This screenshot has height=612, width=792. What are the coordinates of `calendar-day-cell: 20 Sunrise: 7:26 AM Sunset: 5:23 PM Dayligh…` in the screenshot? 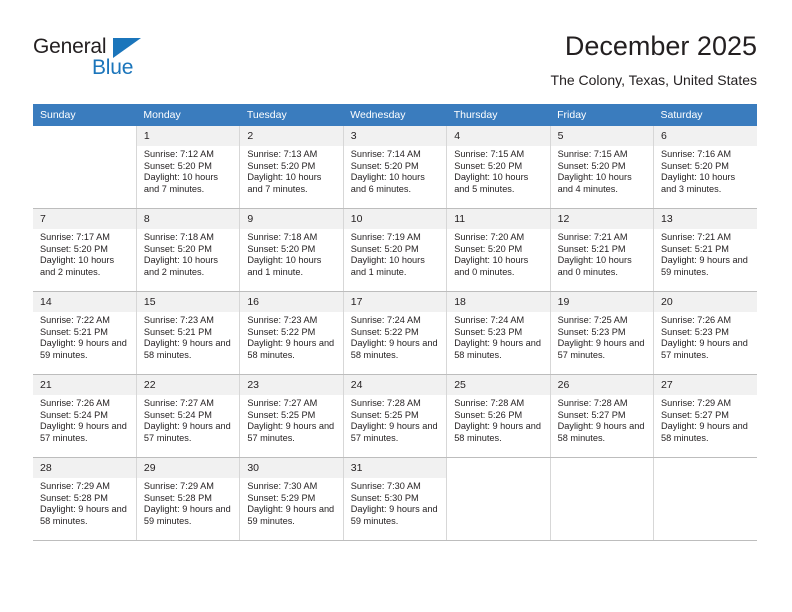 It's located at (705, 333).